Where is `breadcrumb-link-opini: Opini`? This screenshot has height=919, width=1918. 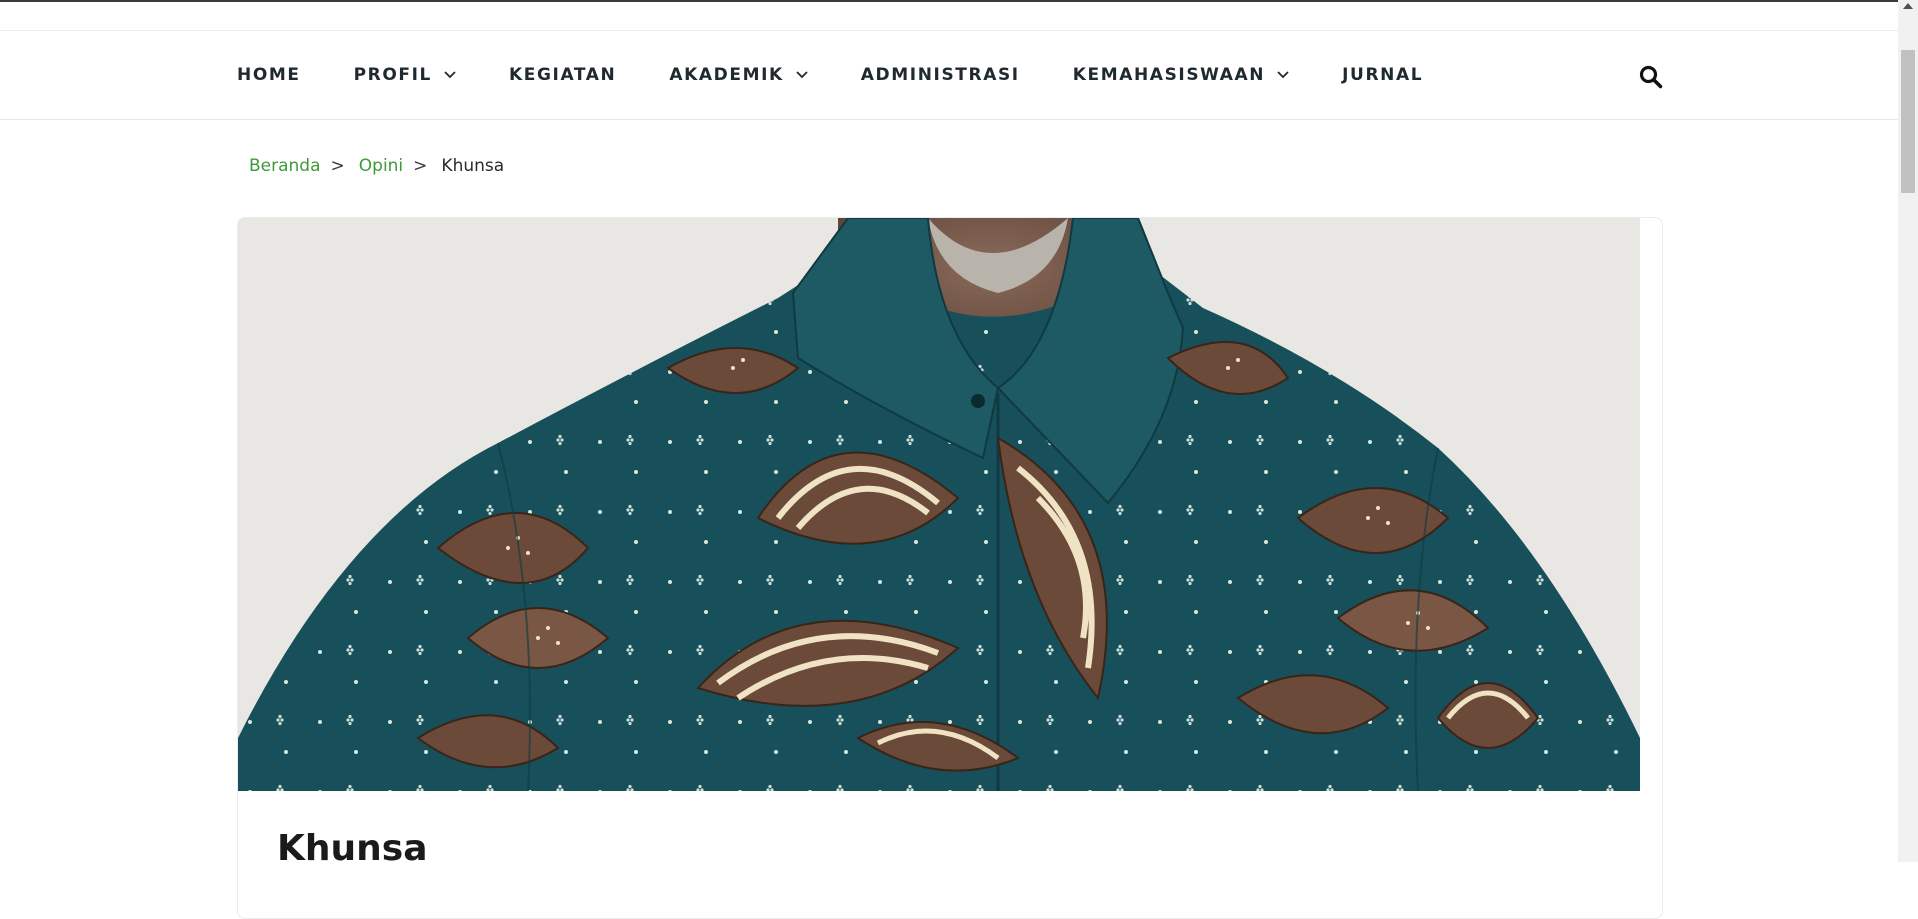 breadcrumb-link-opini: Opini is located at coordinates (381, 166).